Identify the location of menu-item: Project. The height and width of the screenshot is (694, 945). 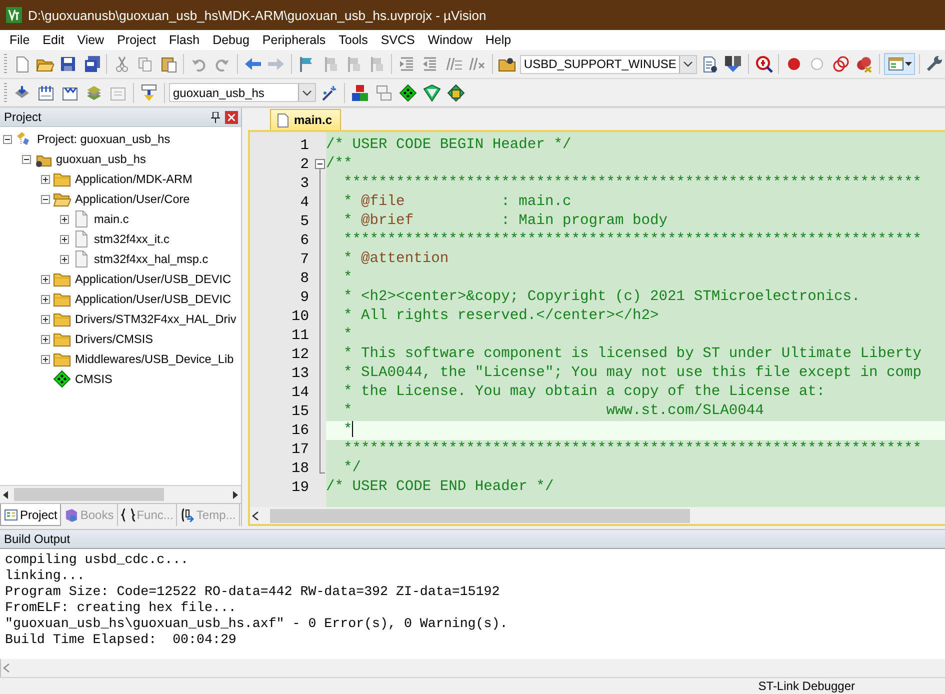
(136, 40).